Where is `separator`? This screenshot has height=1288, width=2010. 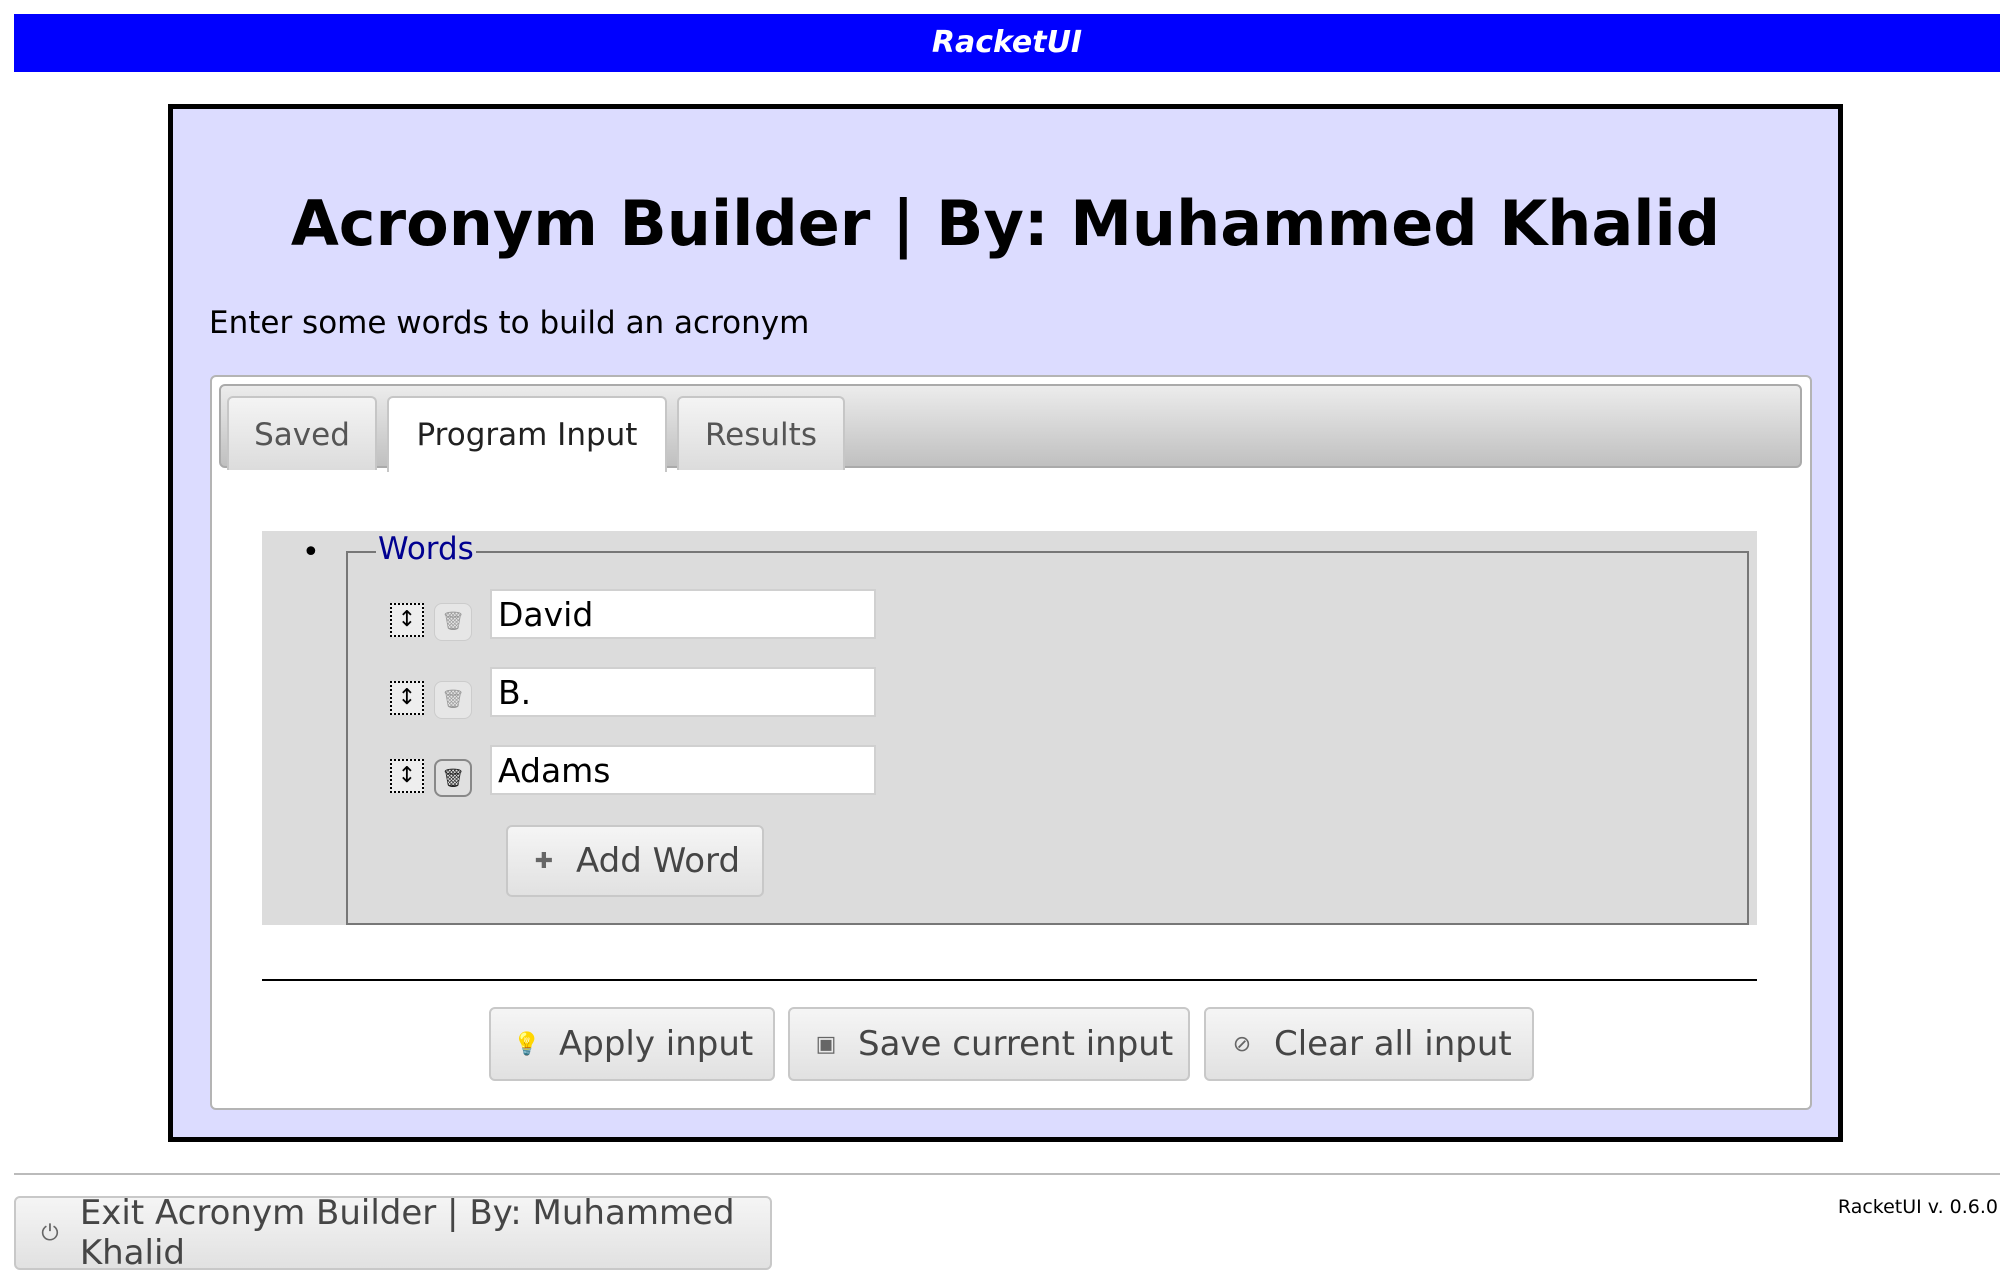
separator is located at coordinates (1009, 980).